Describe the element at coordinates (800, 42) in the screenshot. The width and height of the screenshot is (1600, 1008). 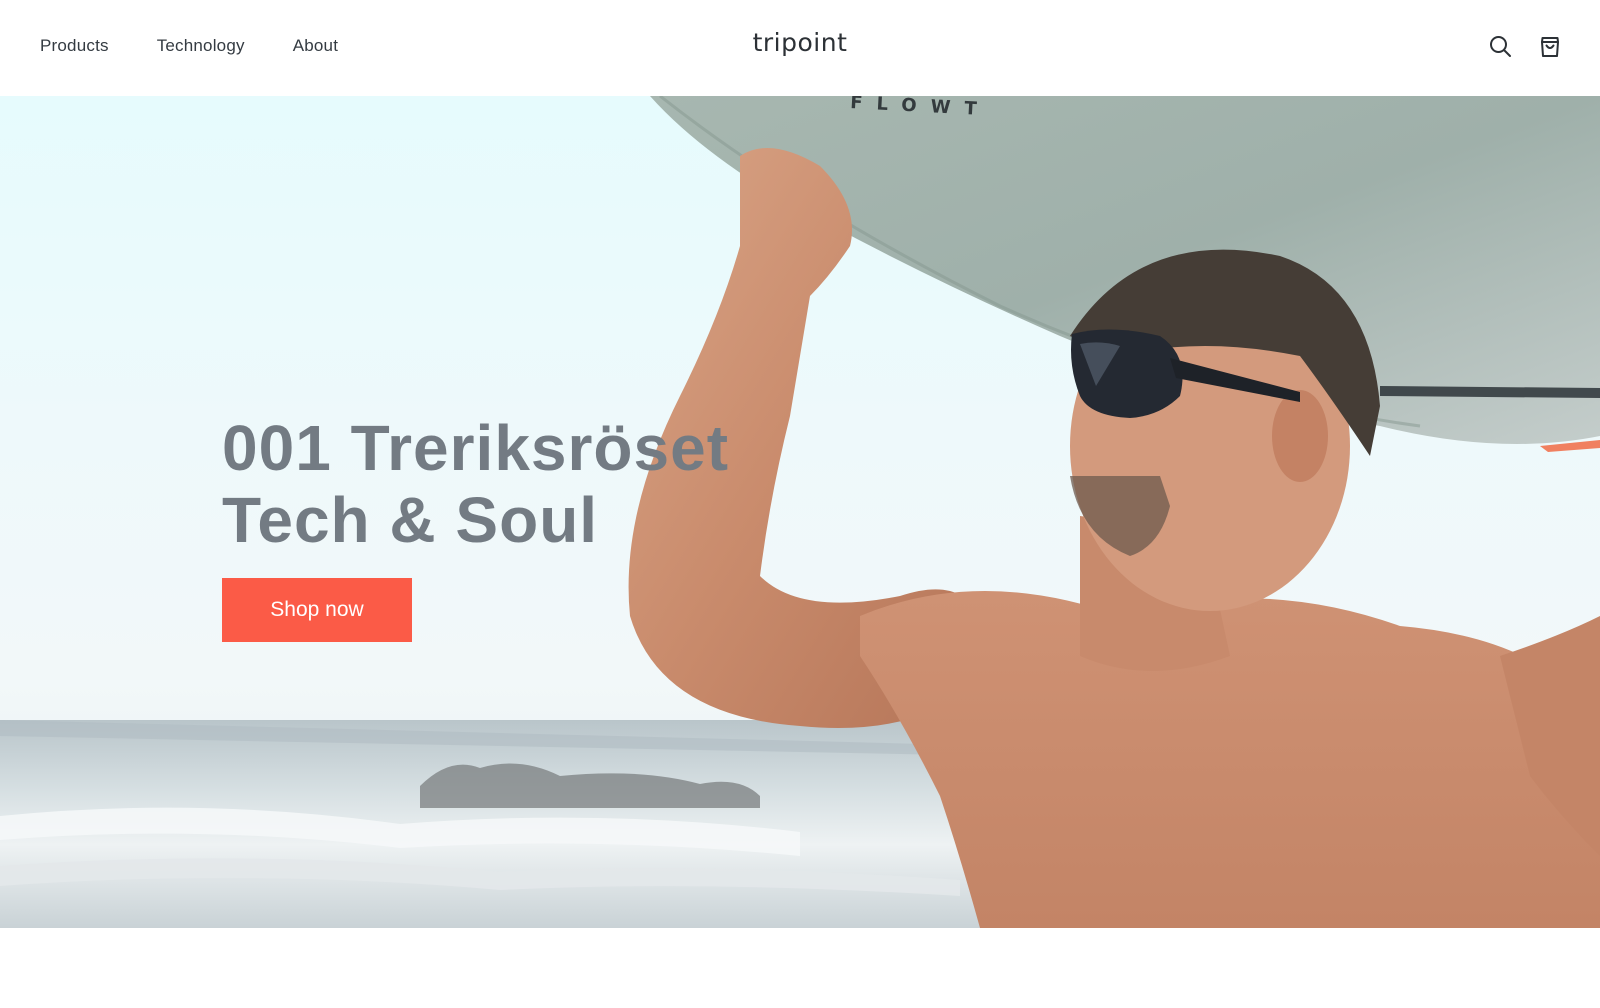
I see `site-logo: tripoint` at that location.